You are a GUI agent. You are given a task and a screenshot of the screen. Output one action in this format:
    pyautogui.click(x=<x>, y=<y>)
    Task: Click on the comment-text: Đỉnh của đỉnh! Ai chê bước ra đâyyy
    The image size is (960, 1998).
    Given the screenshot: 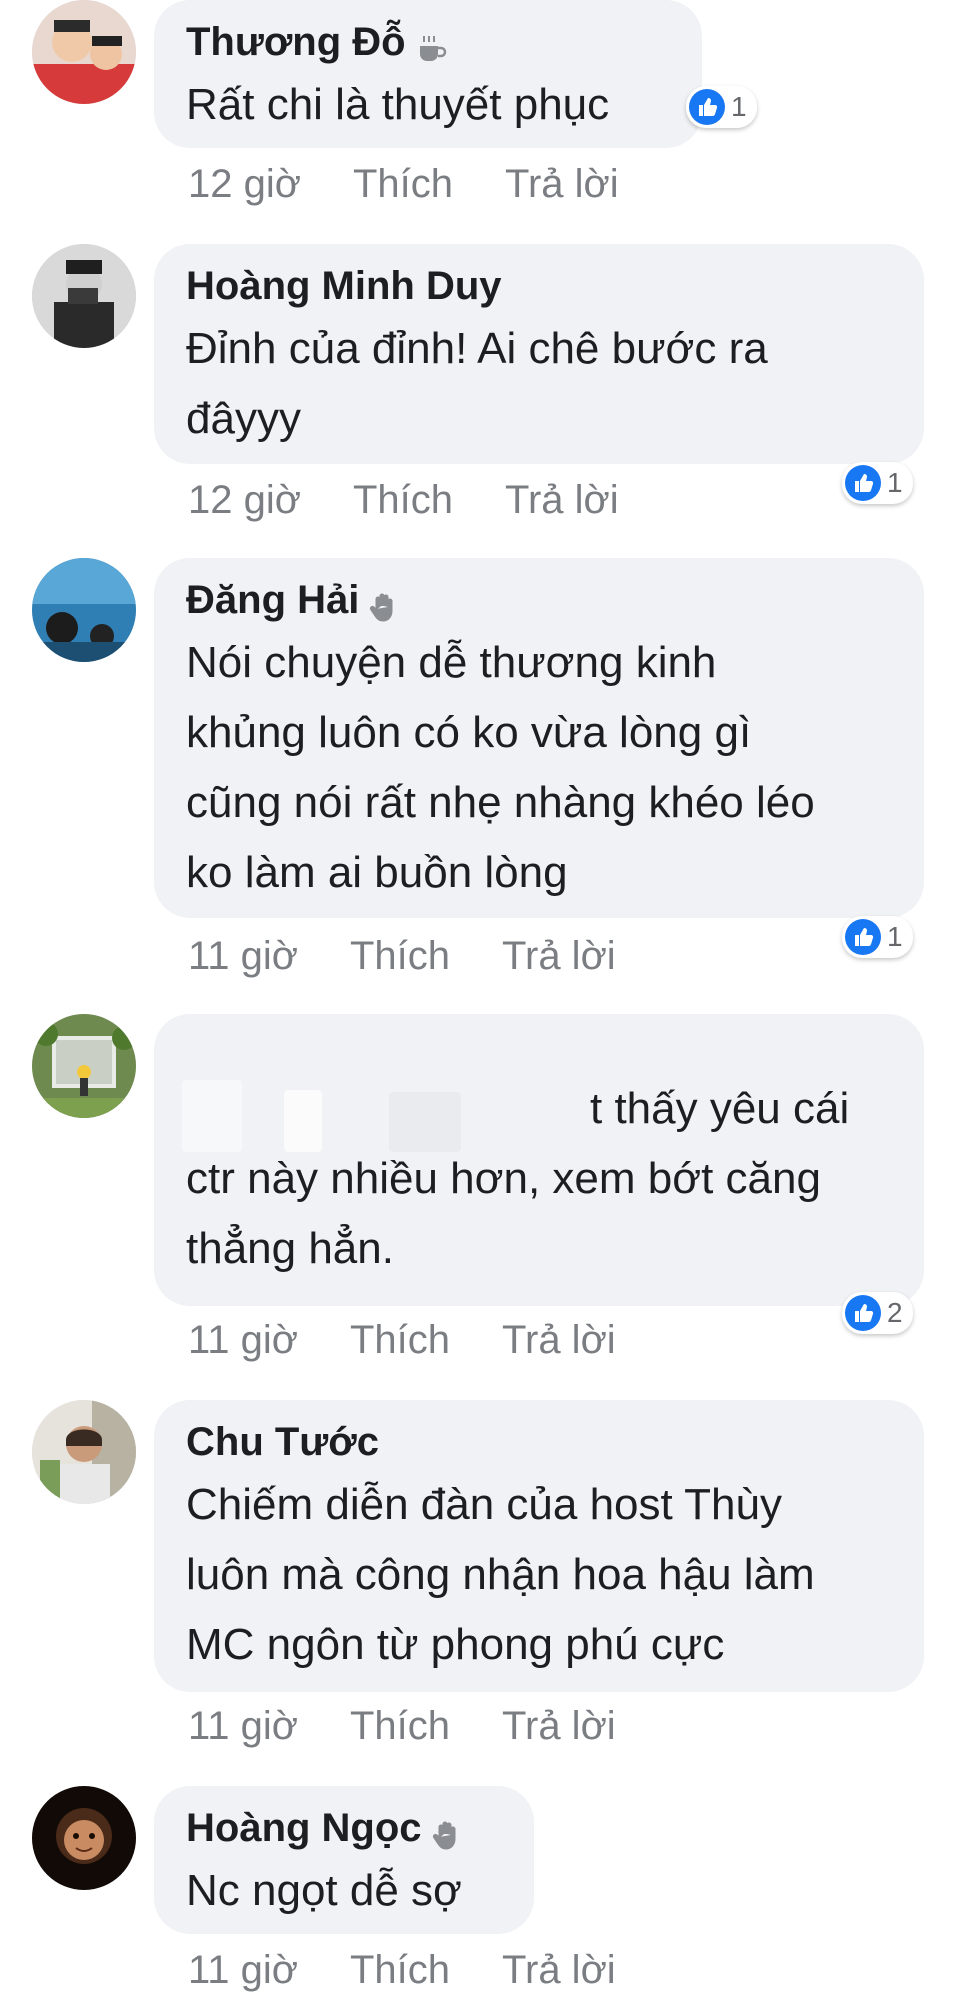 What is the action you would take?
    pyautogui.click(x=477, y=383)
    